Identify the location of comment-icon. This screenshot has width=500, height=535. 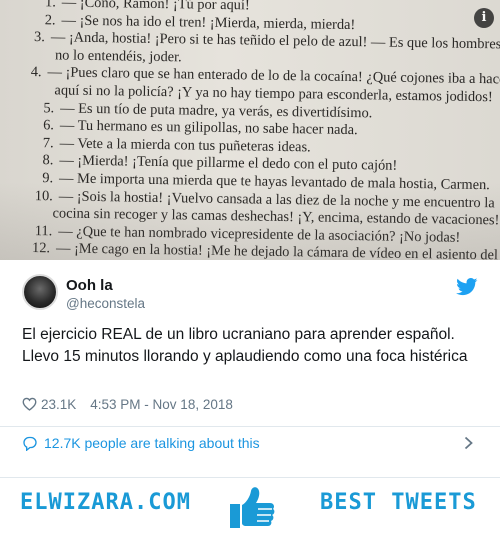
(30, 443).